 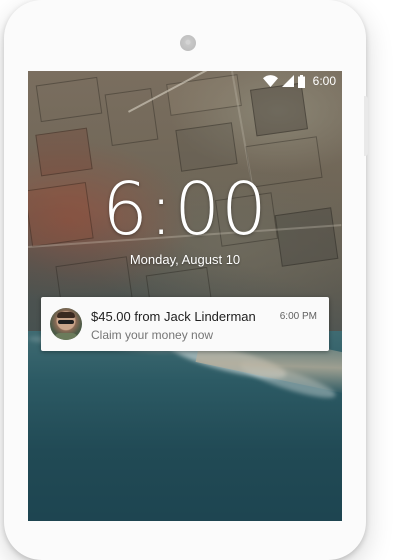 I want to click on contact-avatar, so click(x=66, y=324).